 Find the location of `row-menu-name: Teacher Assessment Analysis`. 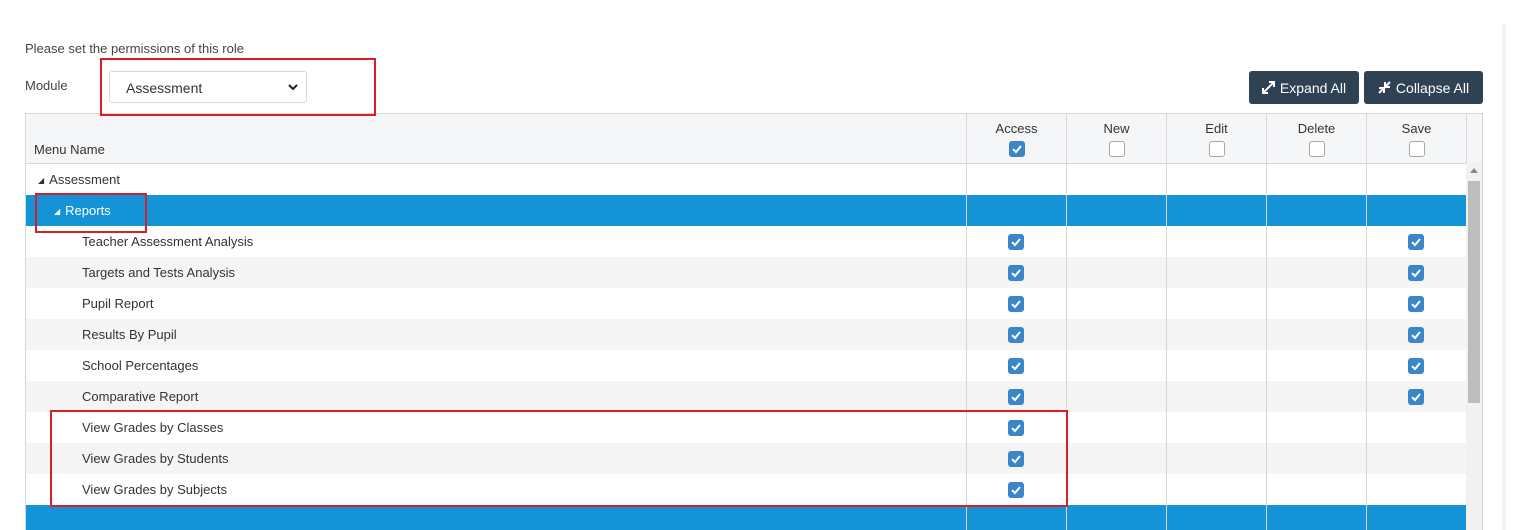

row-menu-name: Teacher Assessment Analysis is located at coordinates (167, 241).